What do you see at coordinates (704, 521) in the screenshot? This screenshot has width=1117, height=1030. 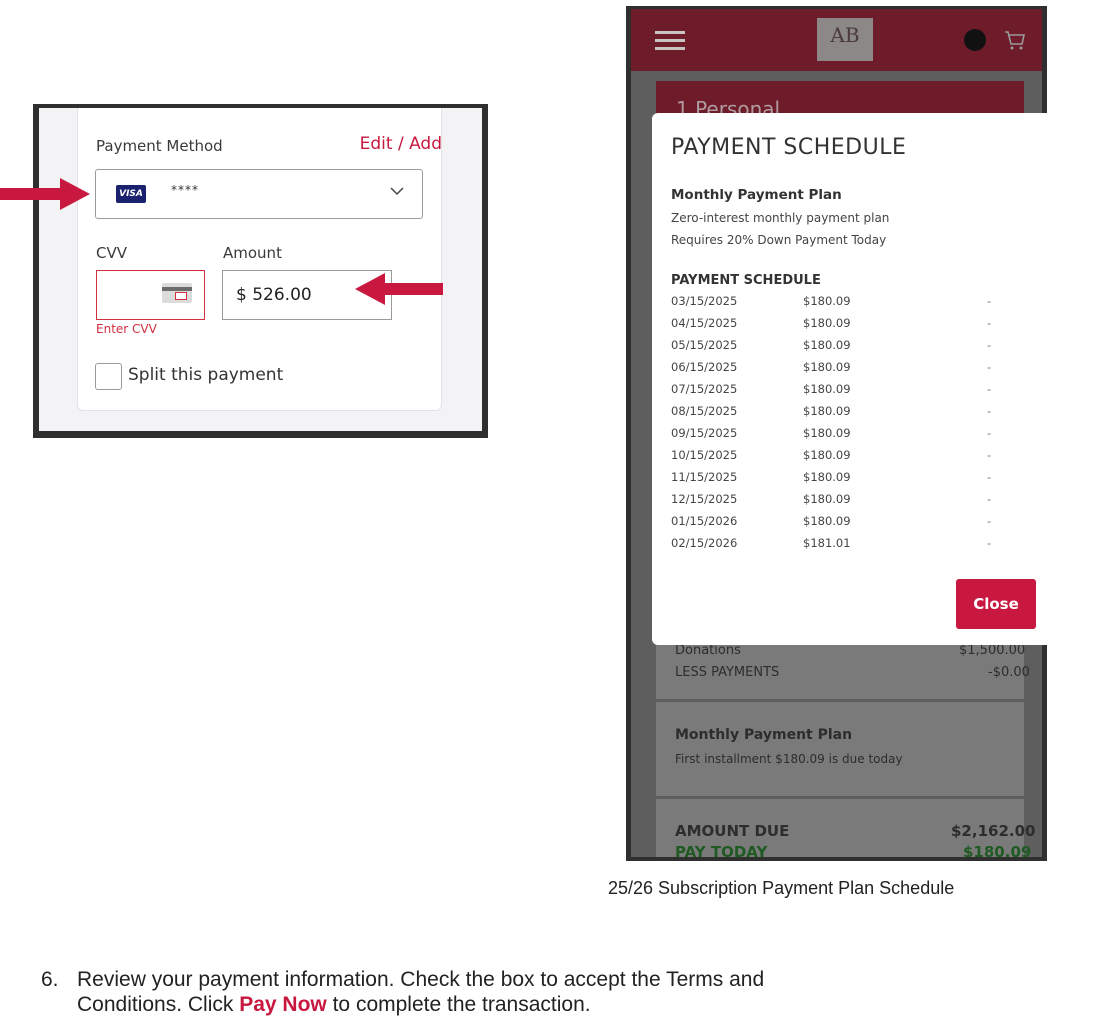 I see `schedule-date: 01/15/2026` at bounding box center [704, 521].